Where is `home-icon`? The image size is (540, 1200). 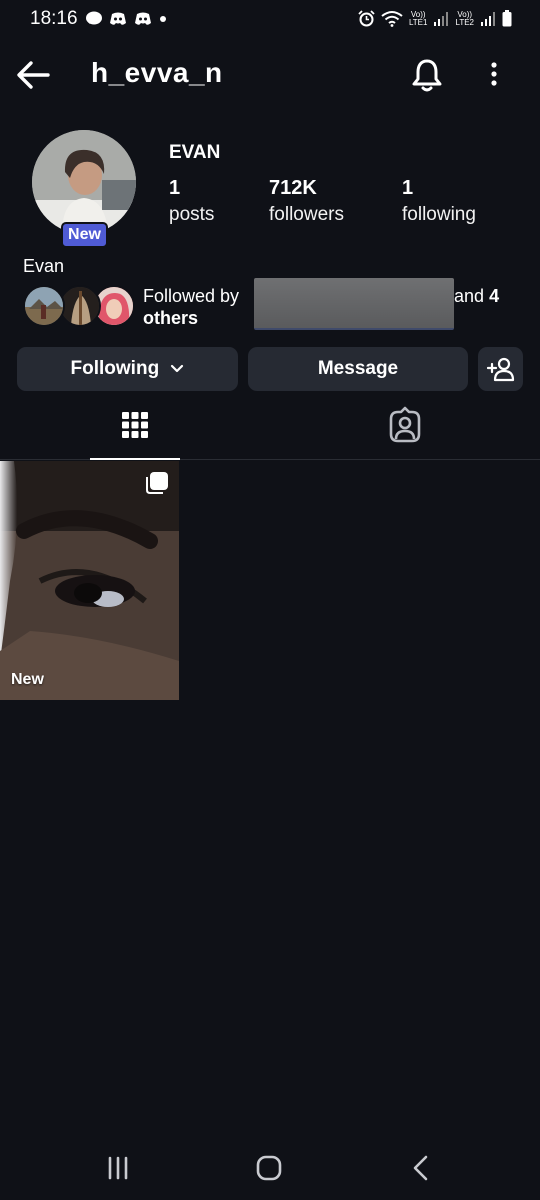
home-icon is located at coordinates (269, 1168).